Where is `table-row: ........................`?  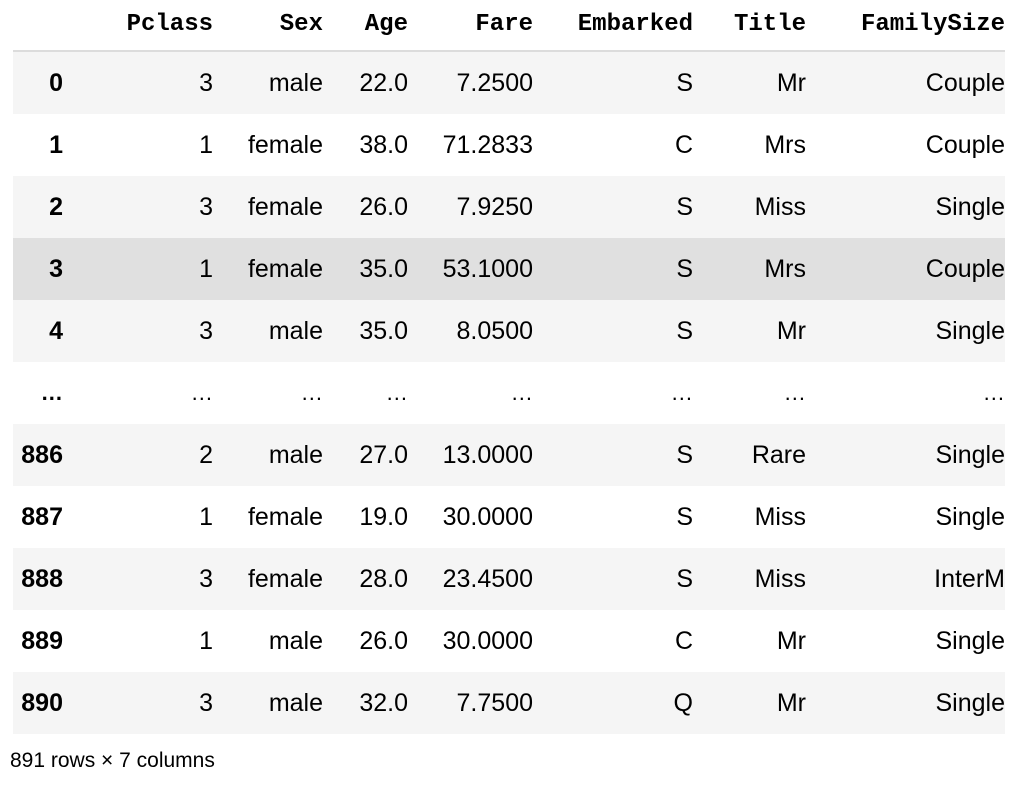 table-row: ........................ is located at coordinates (509, 393).